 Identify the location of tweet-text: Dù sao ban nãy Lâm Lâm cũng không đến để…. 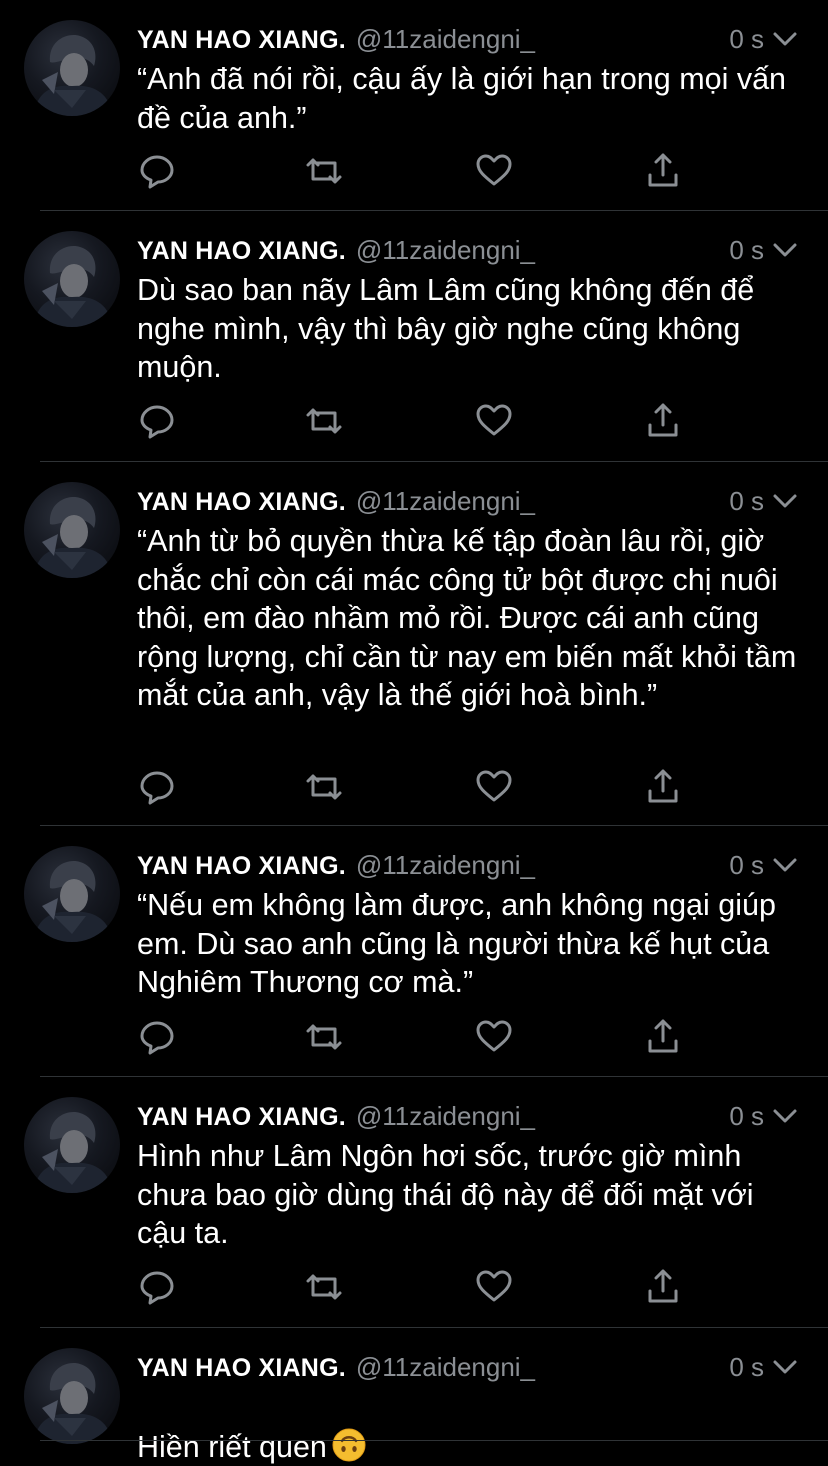
(446, 328).